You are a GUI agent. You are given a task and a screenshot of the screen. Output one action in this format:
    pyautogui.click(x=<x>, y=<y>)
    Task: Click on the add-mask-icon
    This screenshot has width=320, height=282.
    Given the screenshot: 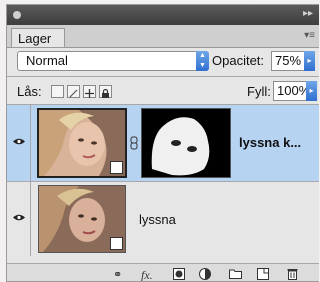 What is the action you would take?
    pyautogui.click(x=179, y=274)
    